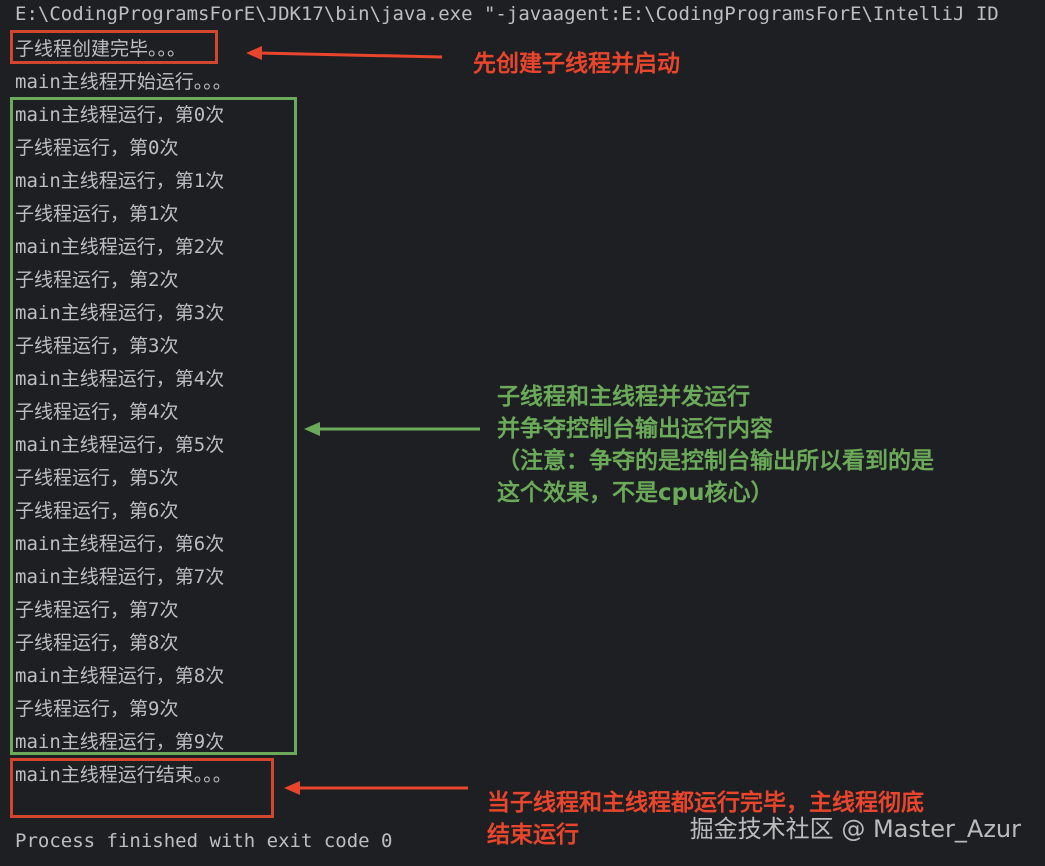  Describe the element at coordinates (392, 429) in the screenshot. I see `arrow-middle` at that location.